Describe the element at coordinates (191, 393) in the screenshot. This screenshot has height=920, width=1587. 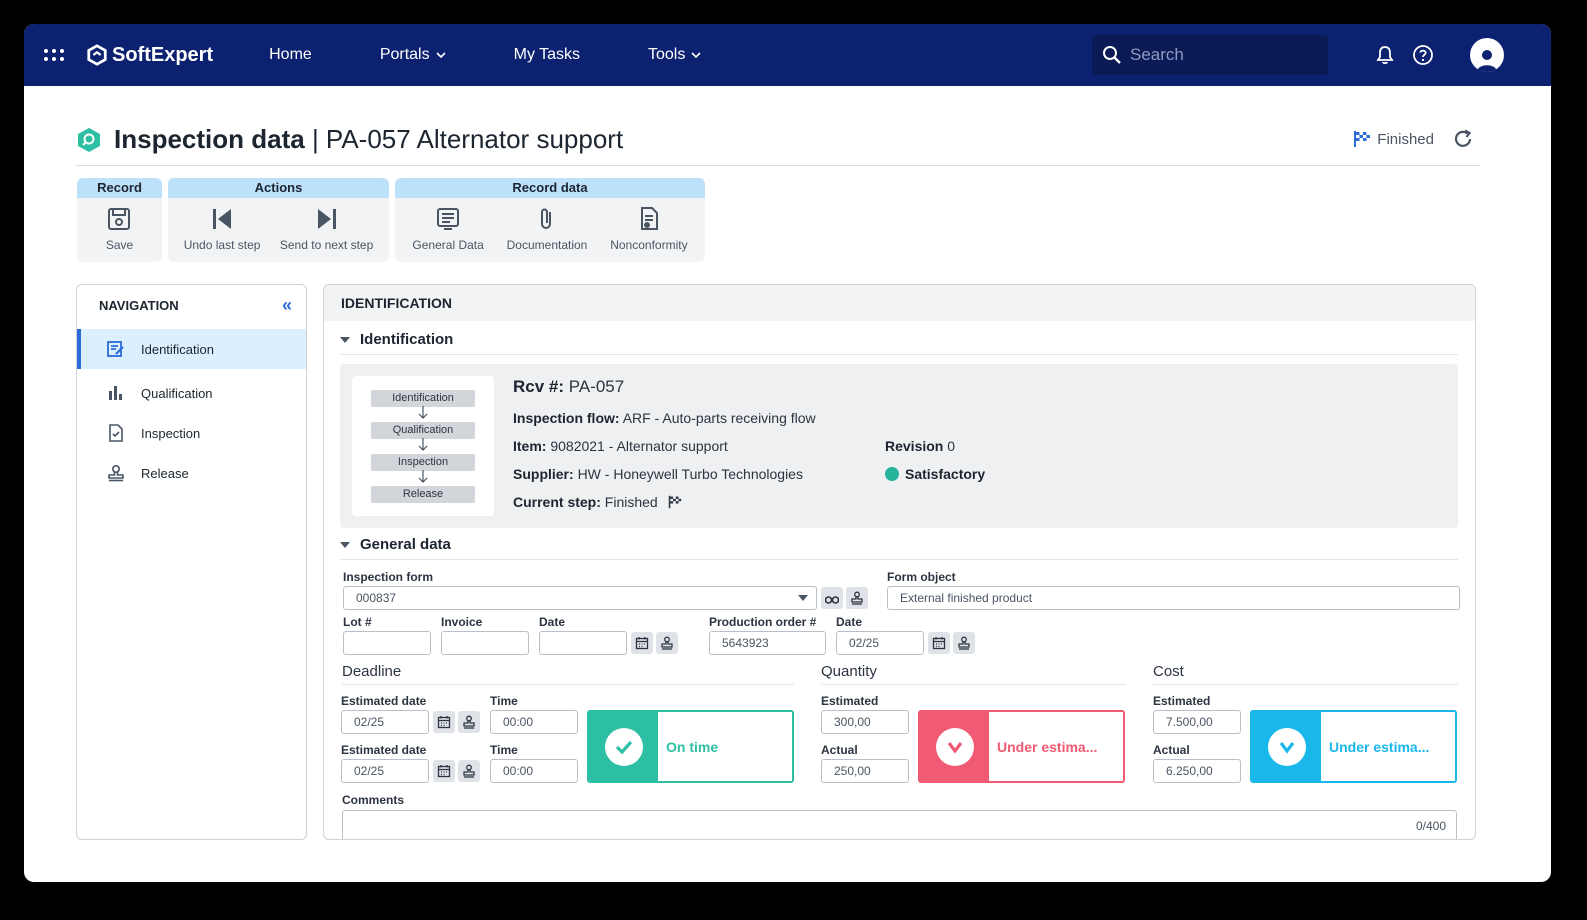
I see `sidebar-item-qualification: Qualification` at that location.